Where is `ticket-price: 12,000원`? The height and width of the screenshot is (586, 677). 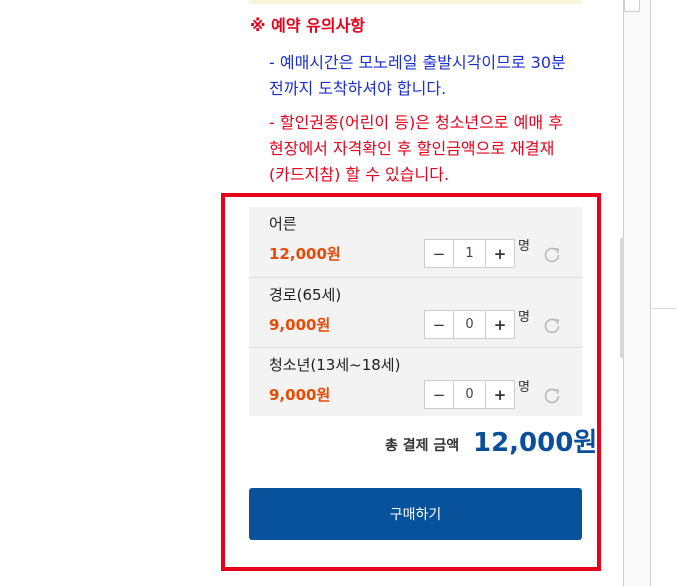
ticket-price: 12,000원 is located at coordinates (305, 254).